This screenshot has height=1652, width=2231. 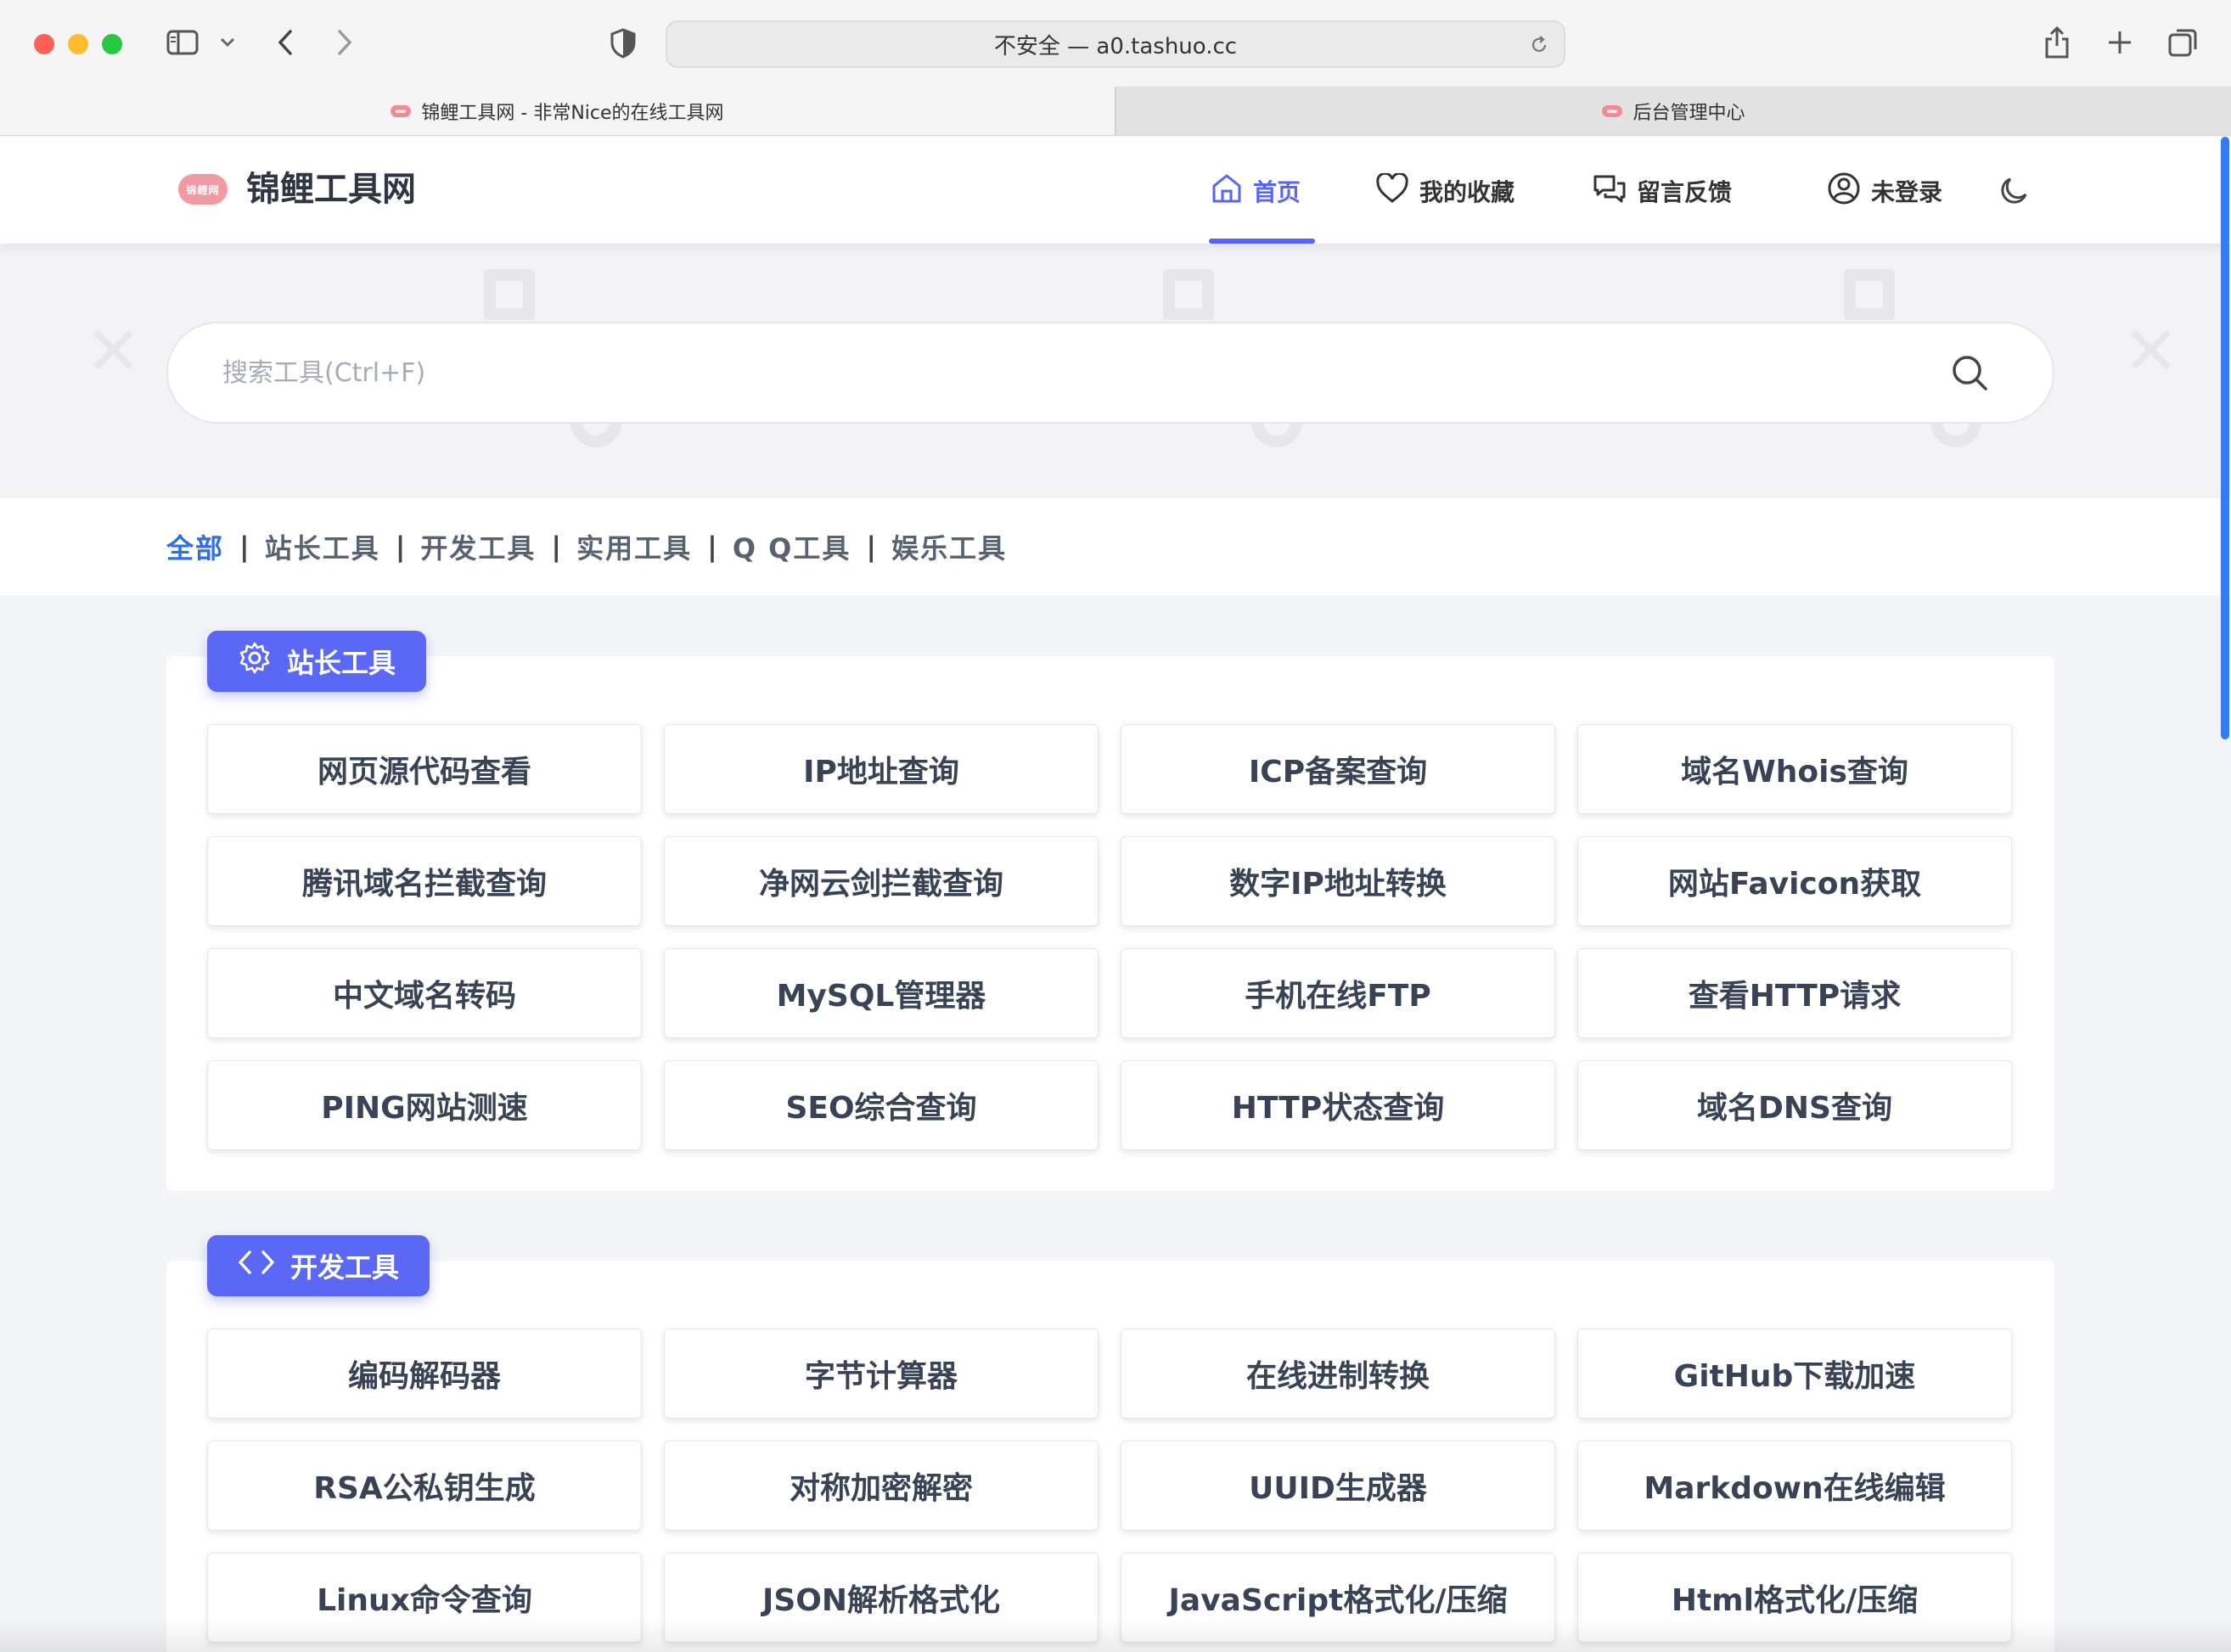 What do you see at coordinates (424, 1486) in the screenshot?
I see `tool-card: RSA公私钥生成` at bounding box center [424, 1486].